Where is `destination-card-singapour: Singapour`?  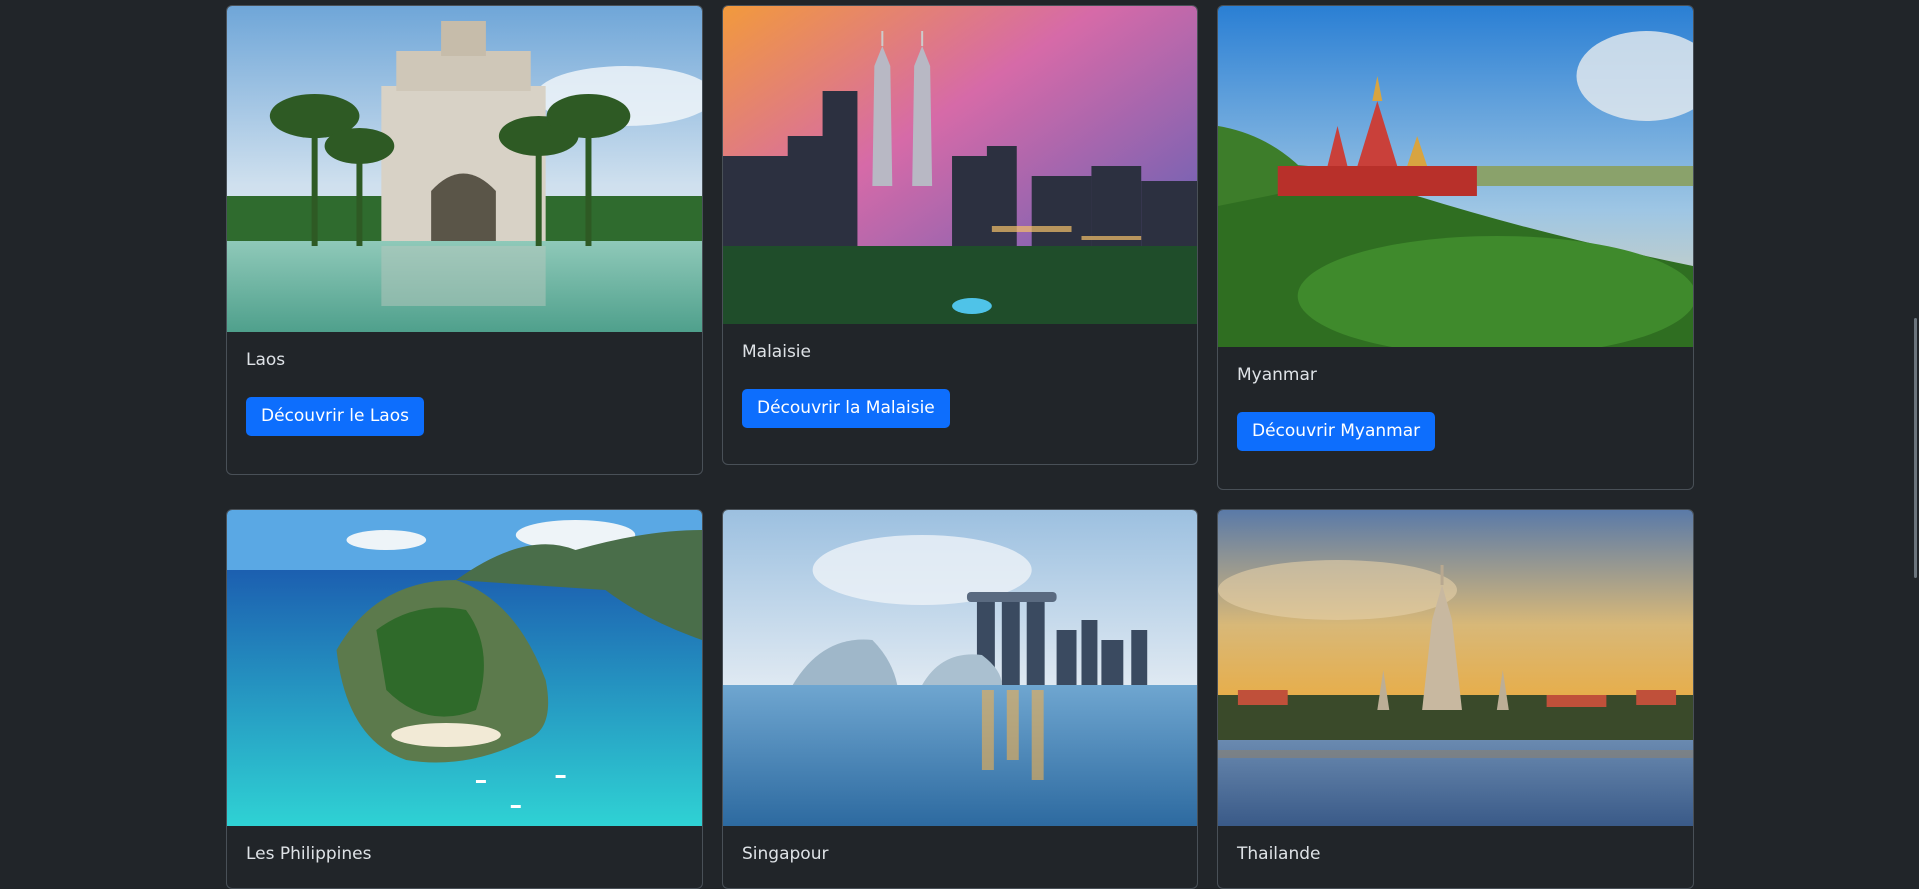
destination-card-singapour: Singapour is located at coordinates (960, 699).